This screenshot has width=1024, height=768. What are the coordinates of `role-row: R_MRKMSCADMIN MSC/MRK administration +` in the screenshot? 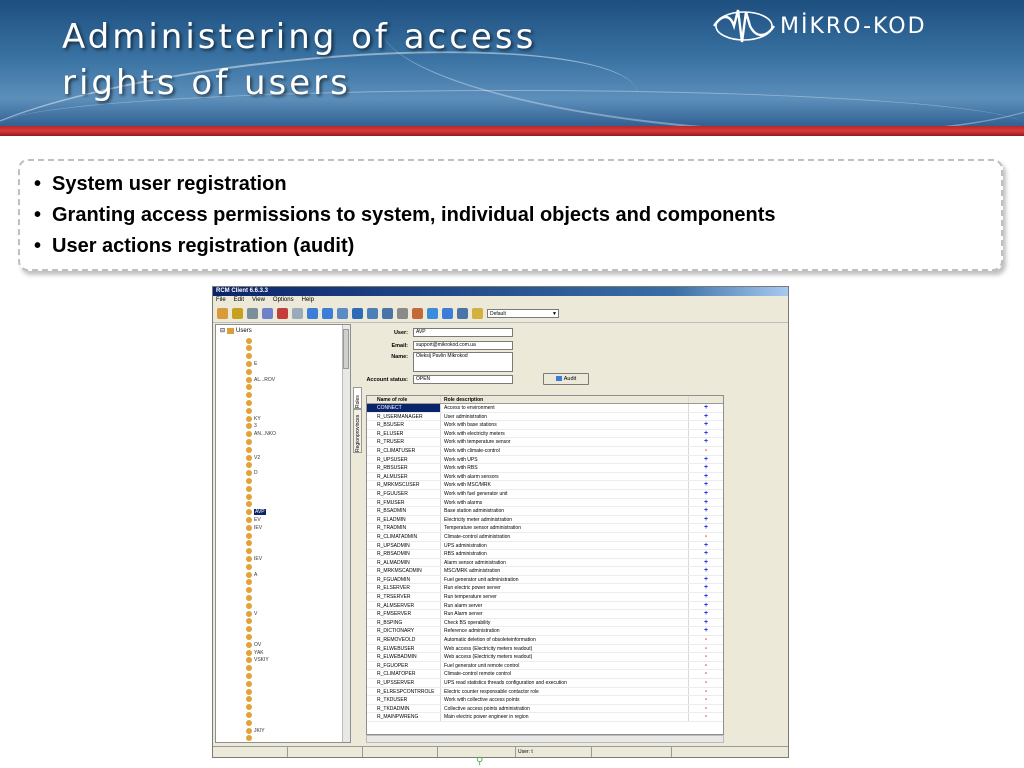 It's located at (545, 571).